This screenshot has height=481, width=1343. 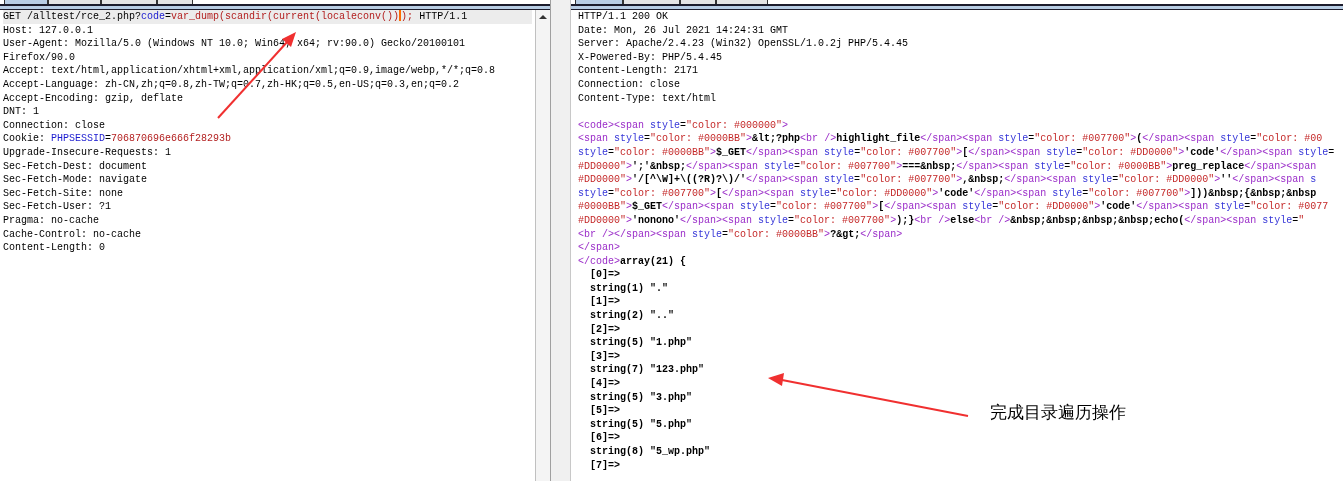 I want to click on response-line: [2]=>, so click(x=604, y=329).